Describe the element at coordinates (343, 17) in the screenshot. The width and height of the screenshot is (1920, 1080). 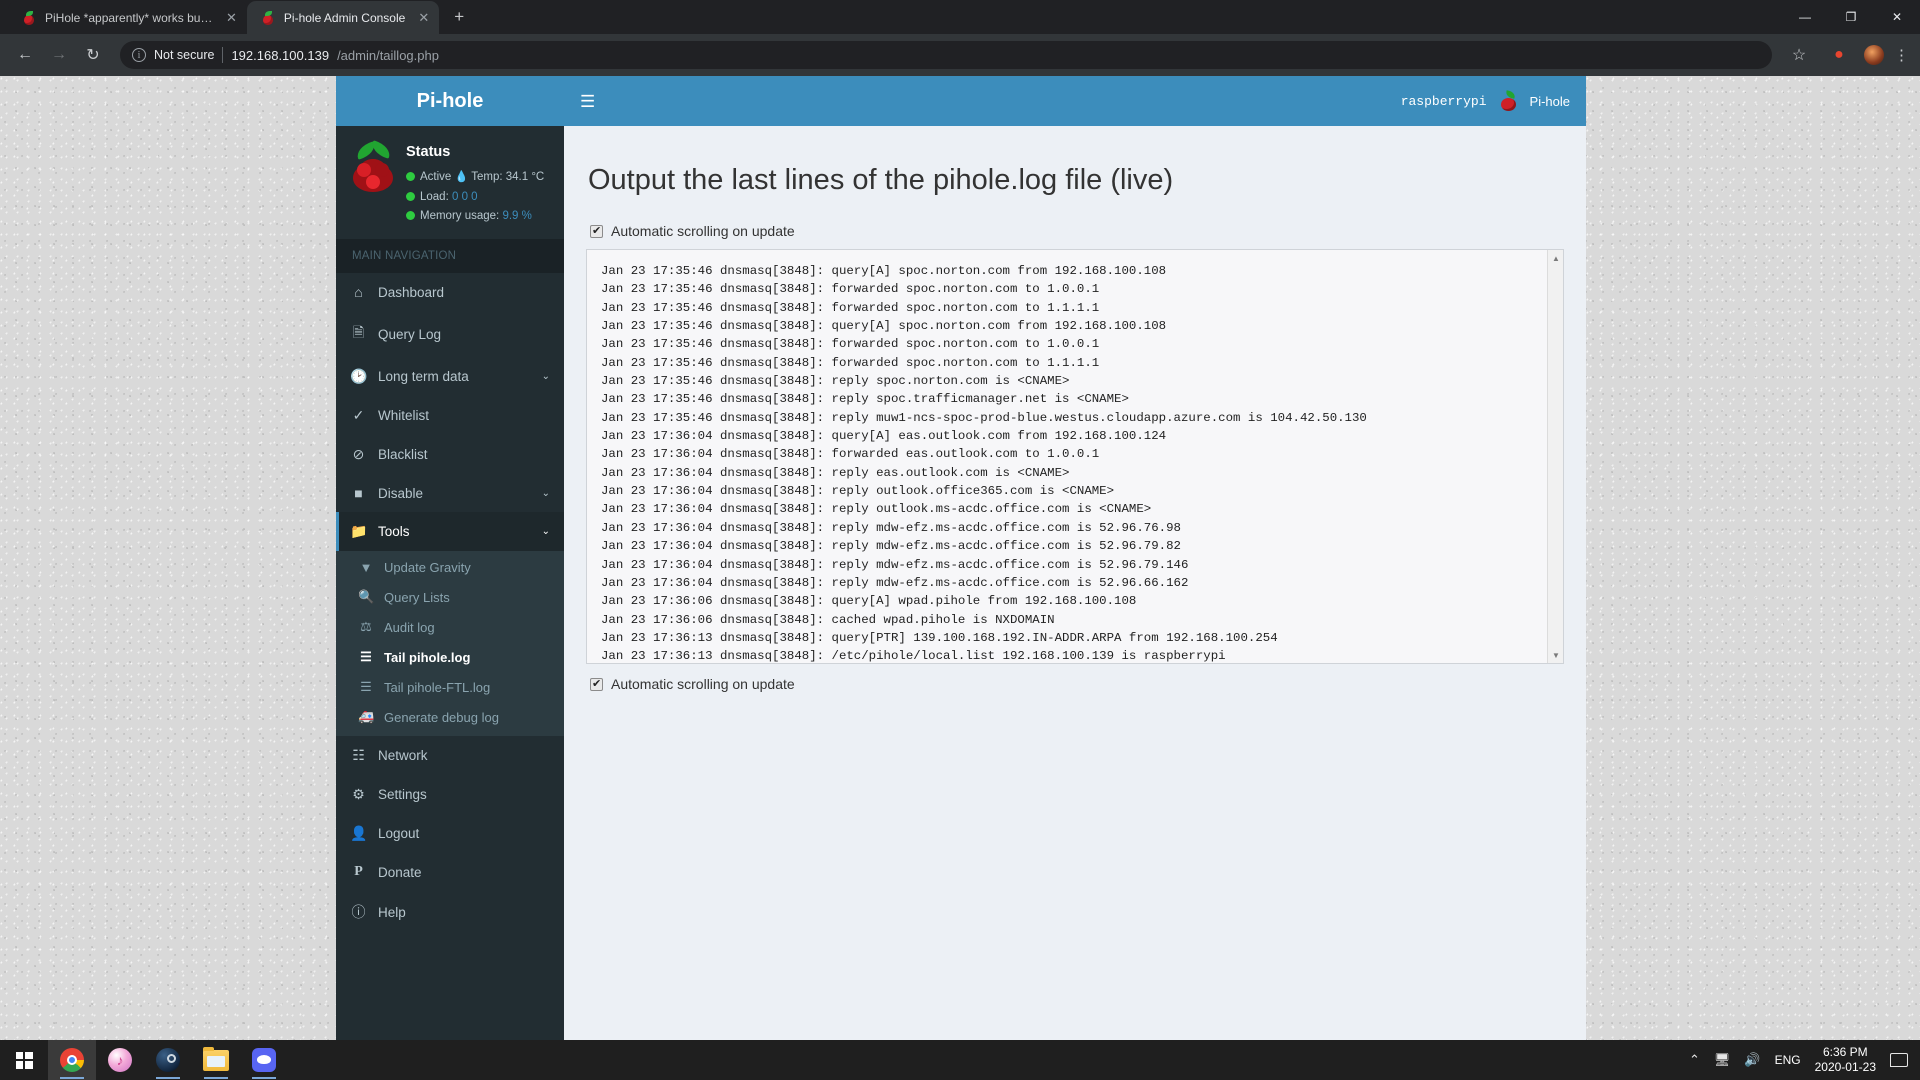
I see `browser-tab-2: Pi-hole Admin Console ✕` at that location.